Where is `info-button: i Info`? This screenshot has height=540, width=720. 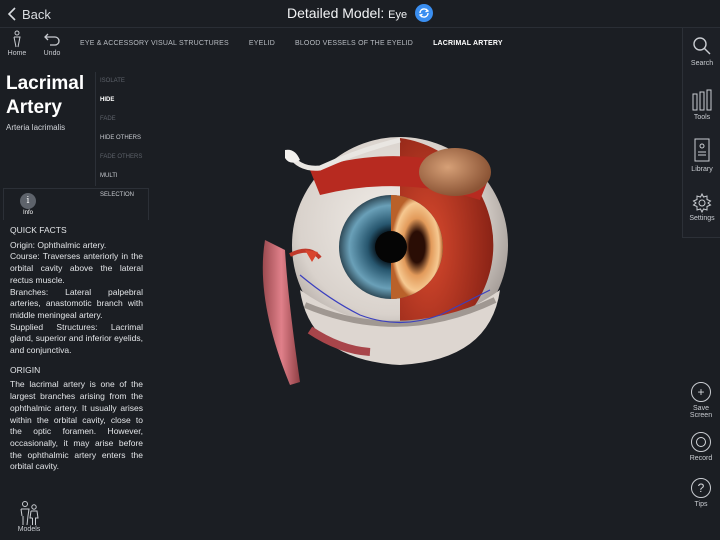 info-button: i Info is located at coordinates (28, 204).